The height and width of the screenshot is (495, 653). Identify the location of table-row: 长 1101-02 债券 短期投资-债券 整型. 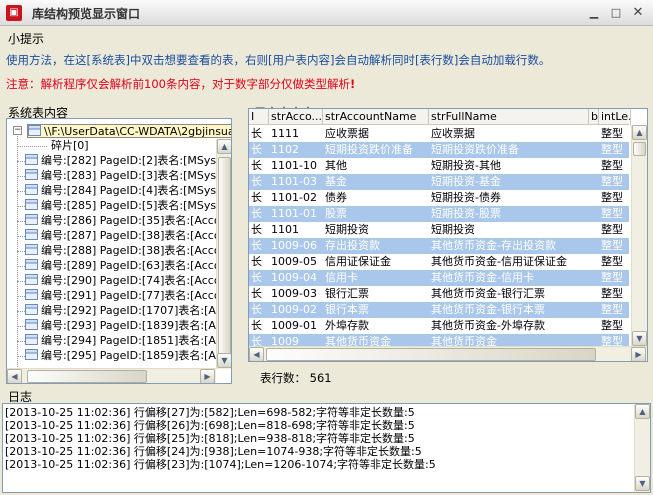
(439, 198).